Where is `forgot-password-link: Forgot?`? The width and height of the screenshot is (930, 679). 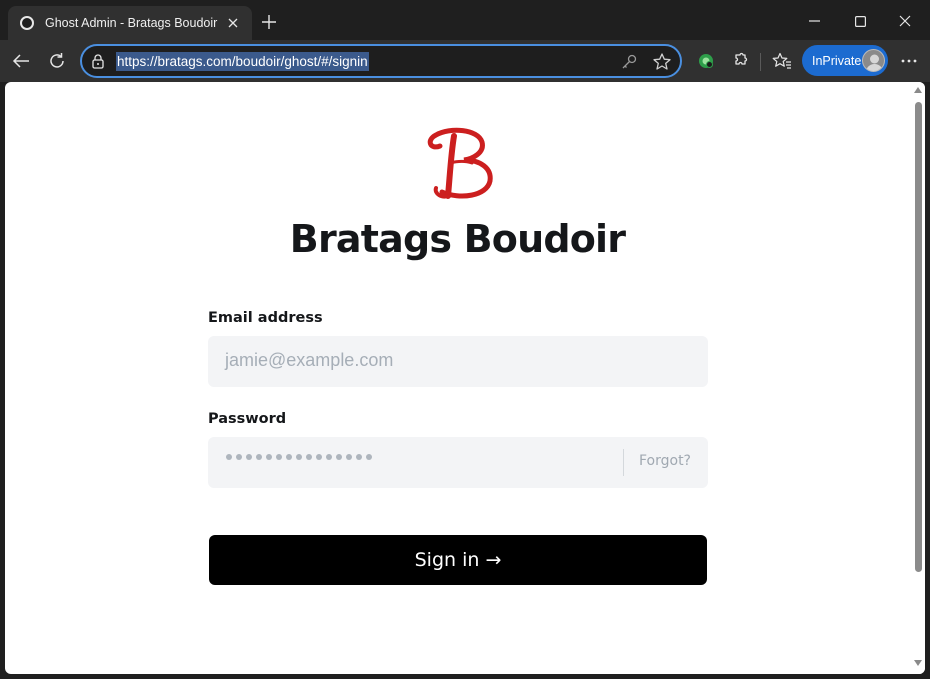 forgot-password-link: Forgot? is located at coordinates (665, 461).